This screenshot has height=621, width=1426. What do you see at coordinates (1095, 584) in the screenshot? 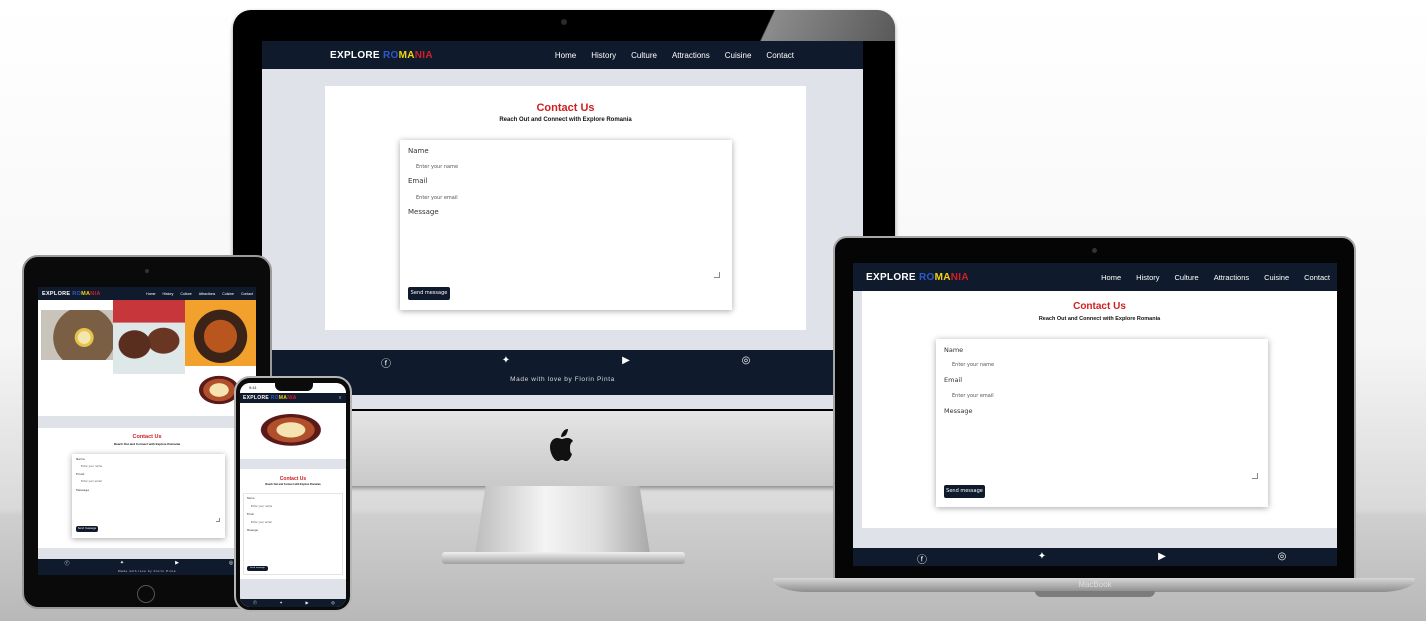
I see `macbook-label: MacBook` at bounding box center [1095, 584].